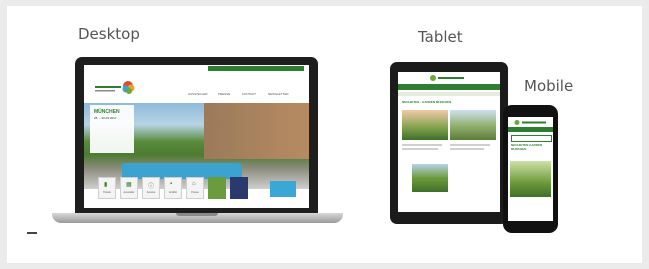  Describe the element at coordinates (197, 214) in the screenshot. I see `laptop-notch` at that location.